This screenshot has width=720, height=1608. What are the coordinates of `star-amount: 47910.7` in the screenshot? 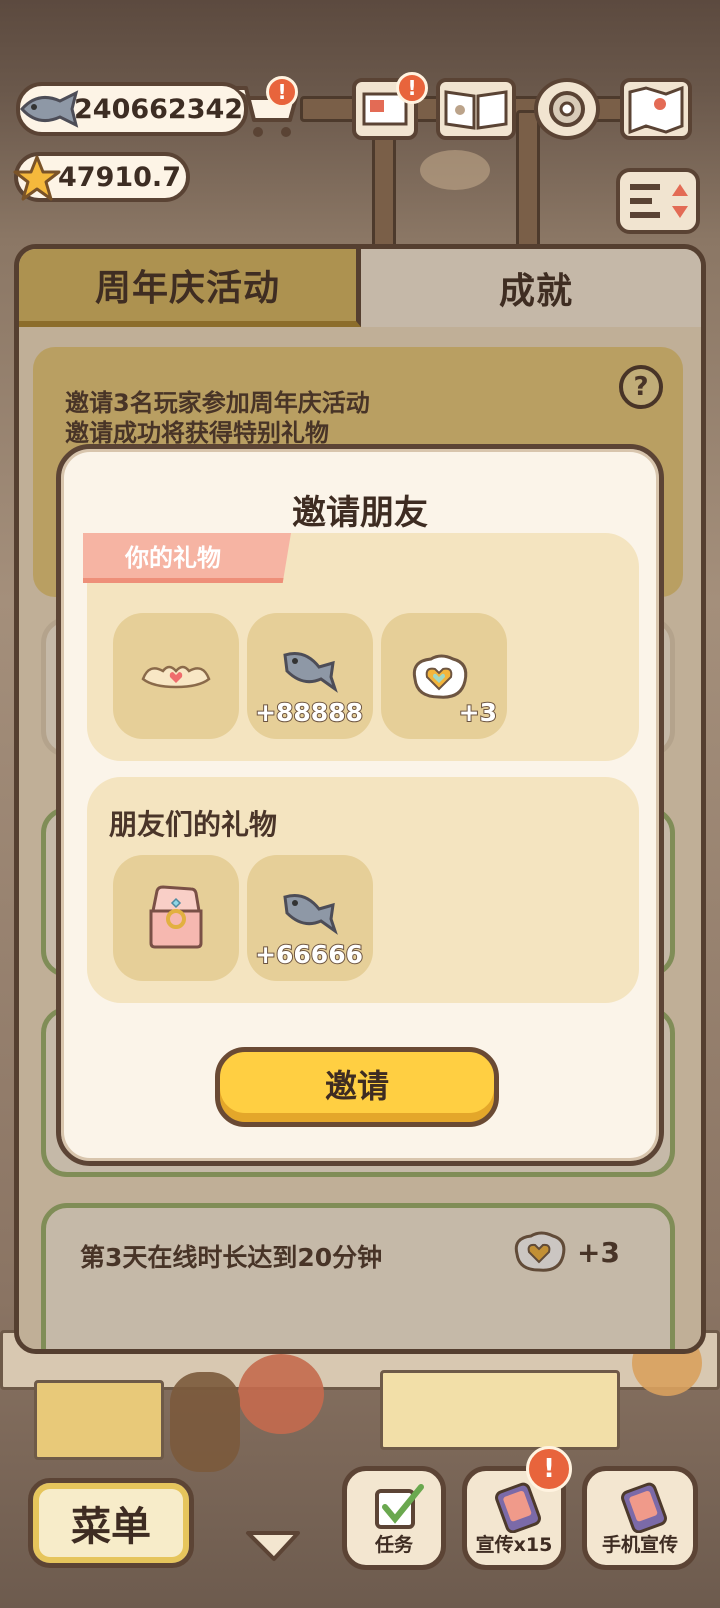 It's located at (119, 177).